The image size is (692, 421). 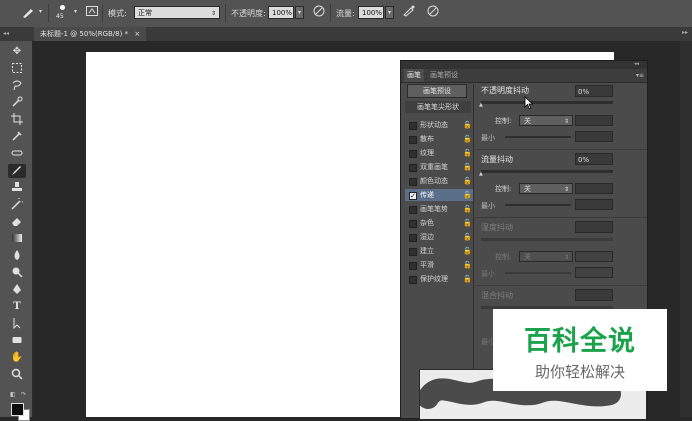 I want to click on expand-panels-icon: ▸▸, so click(x=685, y=32).